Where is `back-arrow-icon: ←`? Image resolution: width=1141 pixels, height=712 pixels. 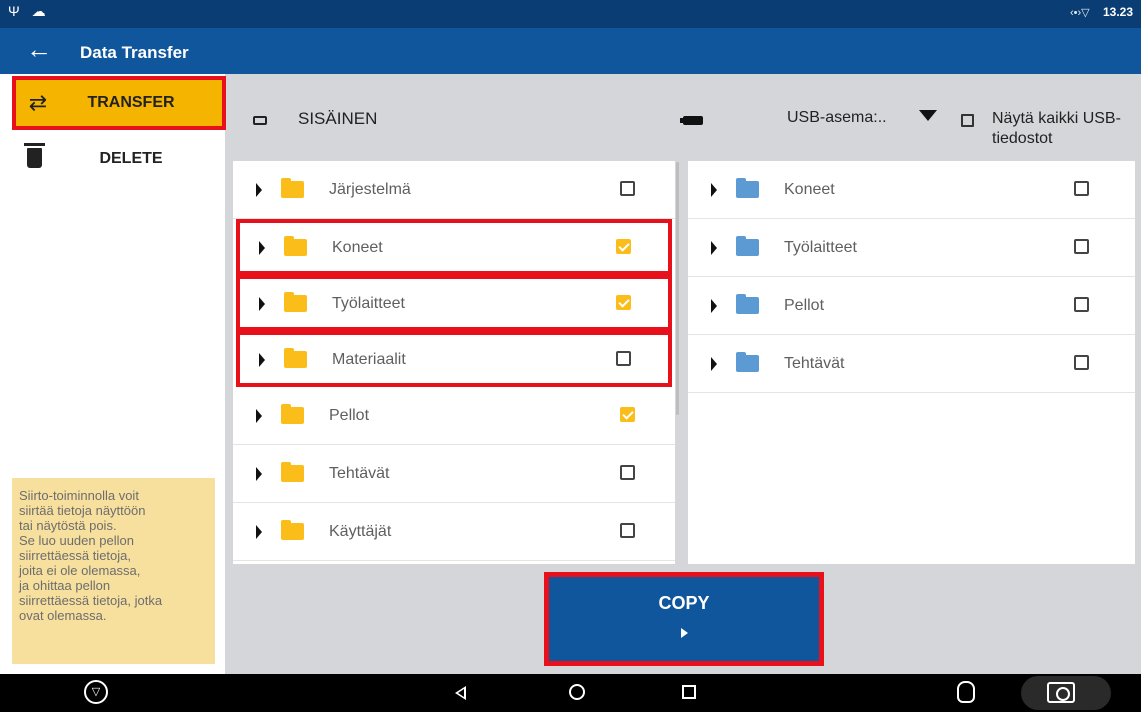
back-arrow-icon: ← is located at coordinates (39, 49).